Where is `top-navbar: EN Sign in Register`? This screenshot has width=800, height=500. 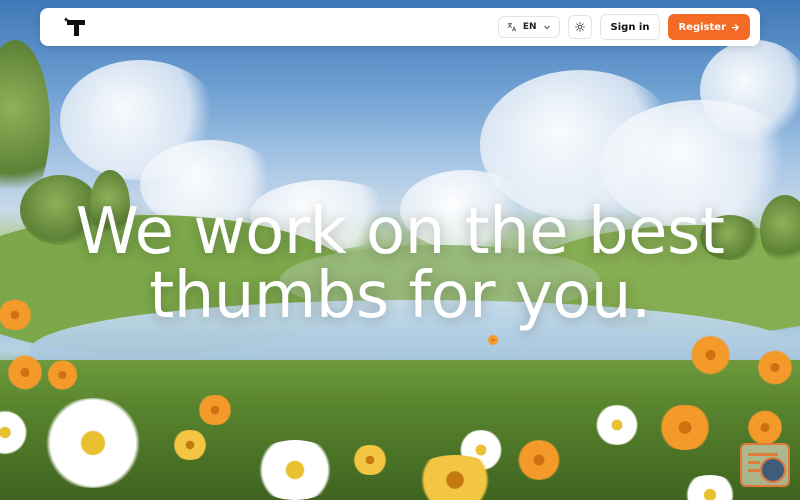
top-navbar: EN Sign in Register is located at coordinates (400, 27).